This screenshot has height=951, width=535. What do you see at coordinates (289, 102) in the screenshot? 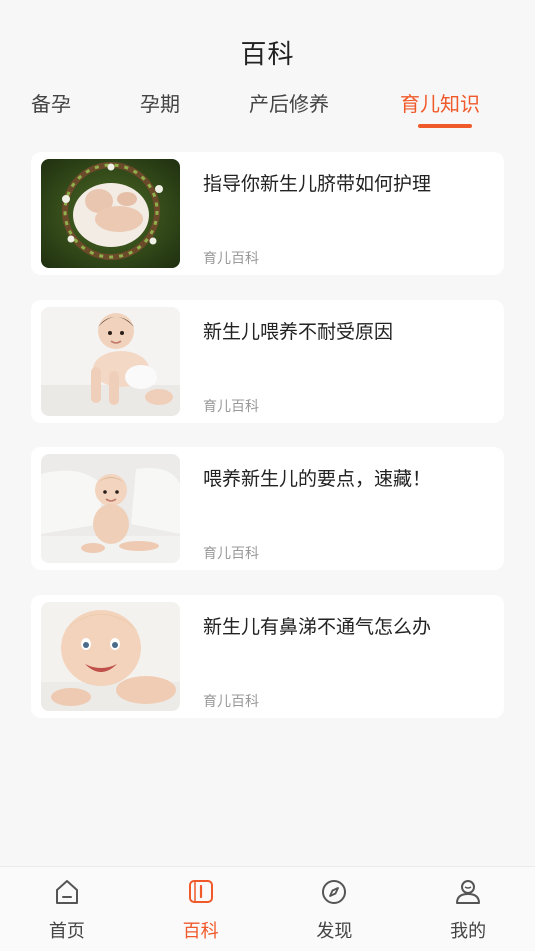
I see `tab-postpartum: 产后修养` at bounding box center [289, 102].